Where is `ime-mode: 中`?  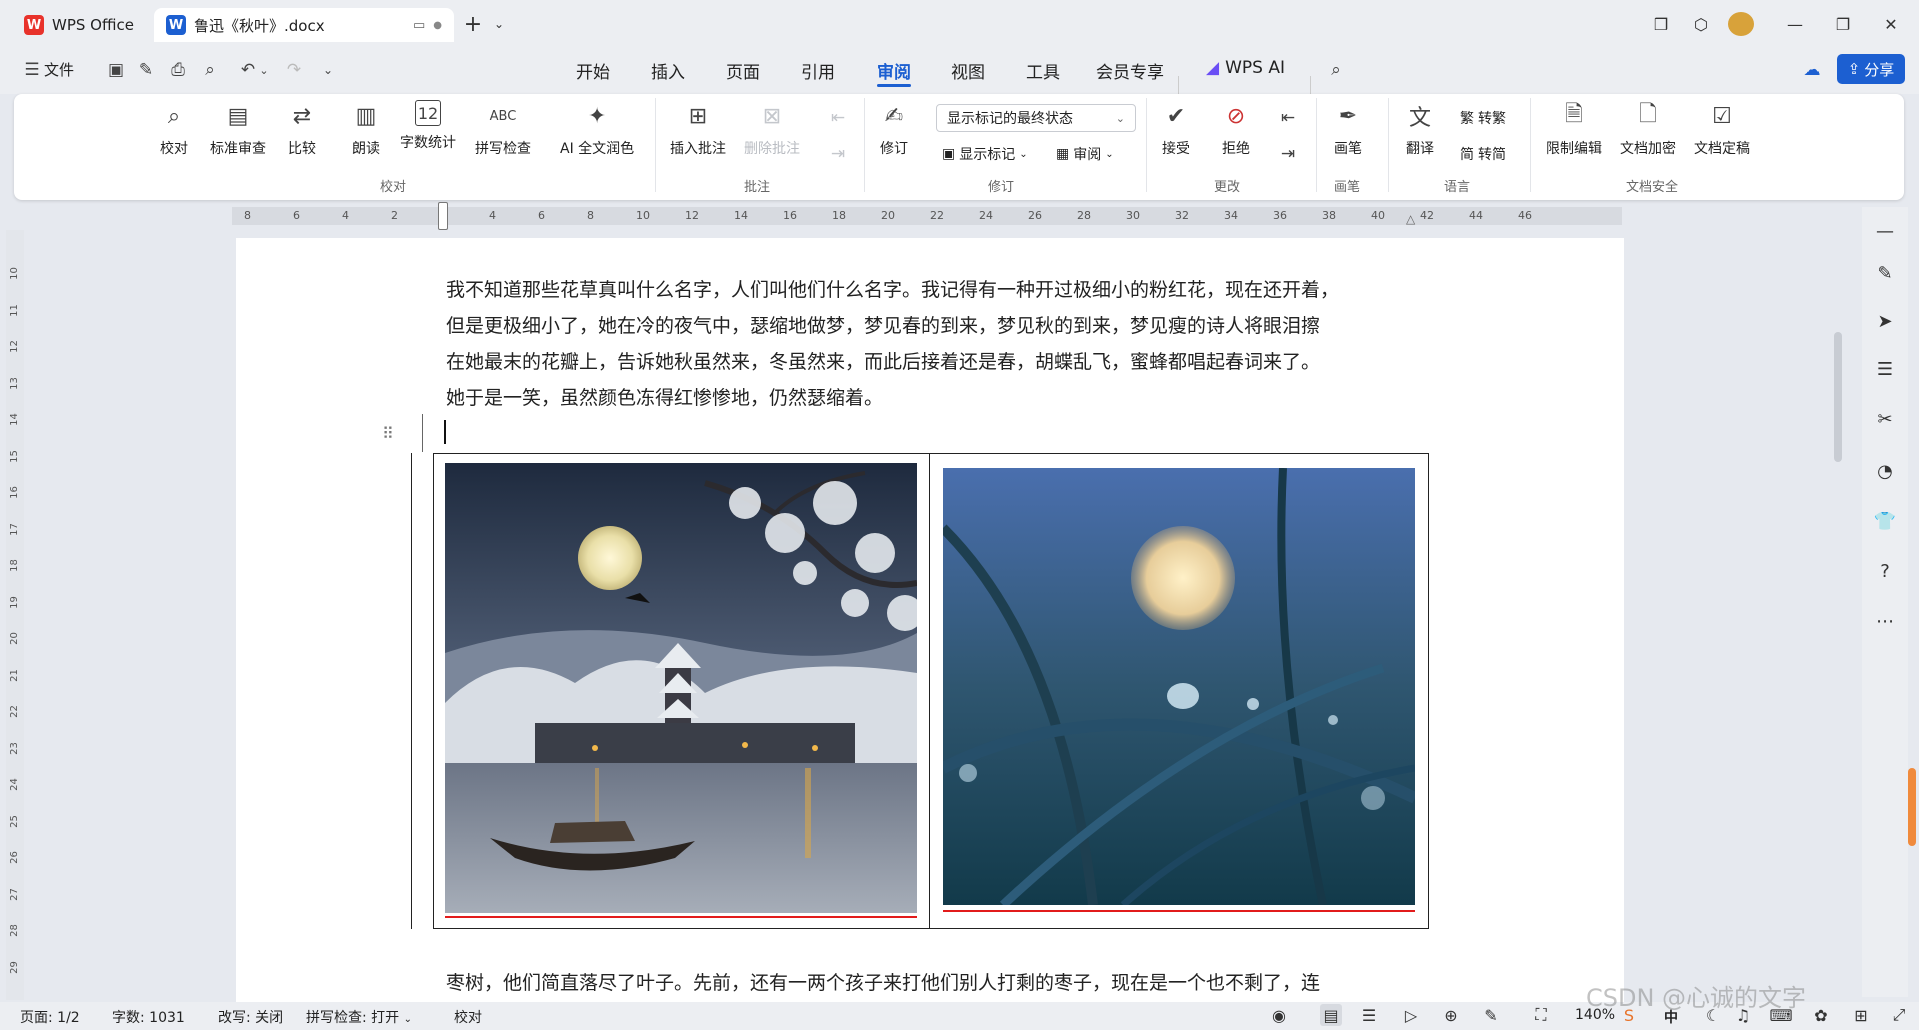
ime-mode: 中 is located at coordinates (1671, 1017).